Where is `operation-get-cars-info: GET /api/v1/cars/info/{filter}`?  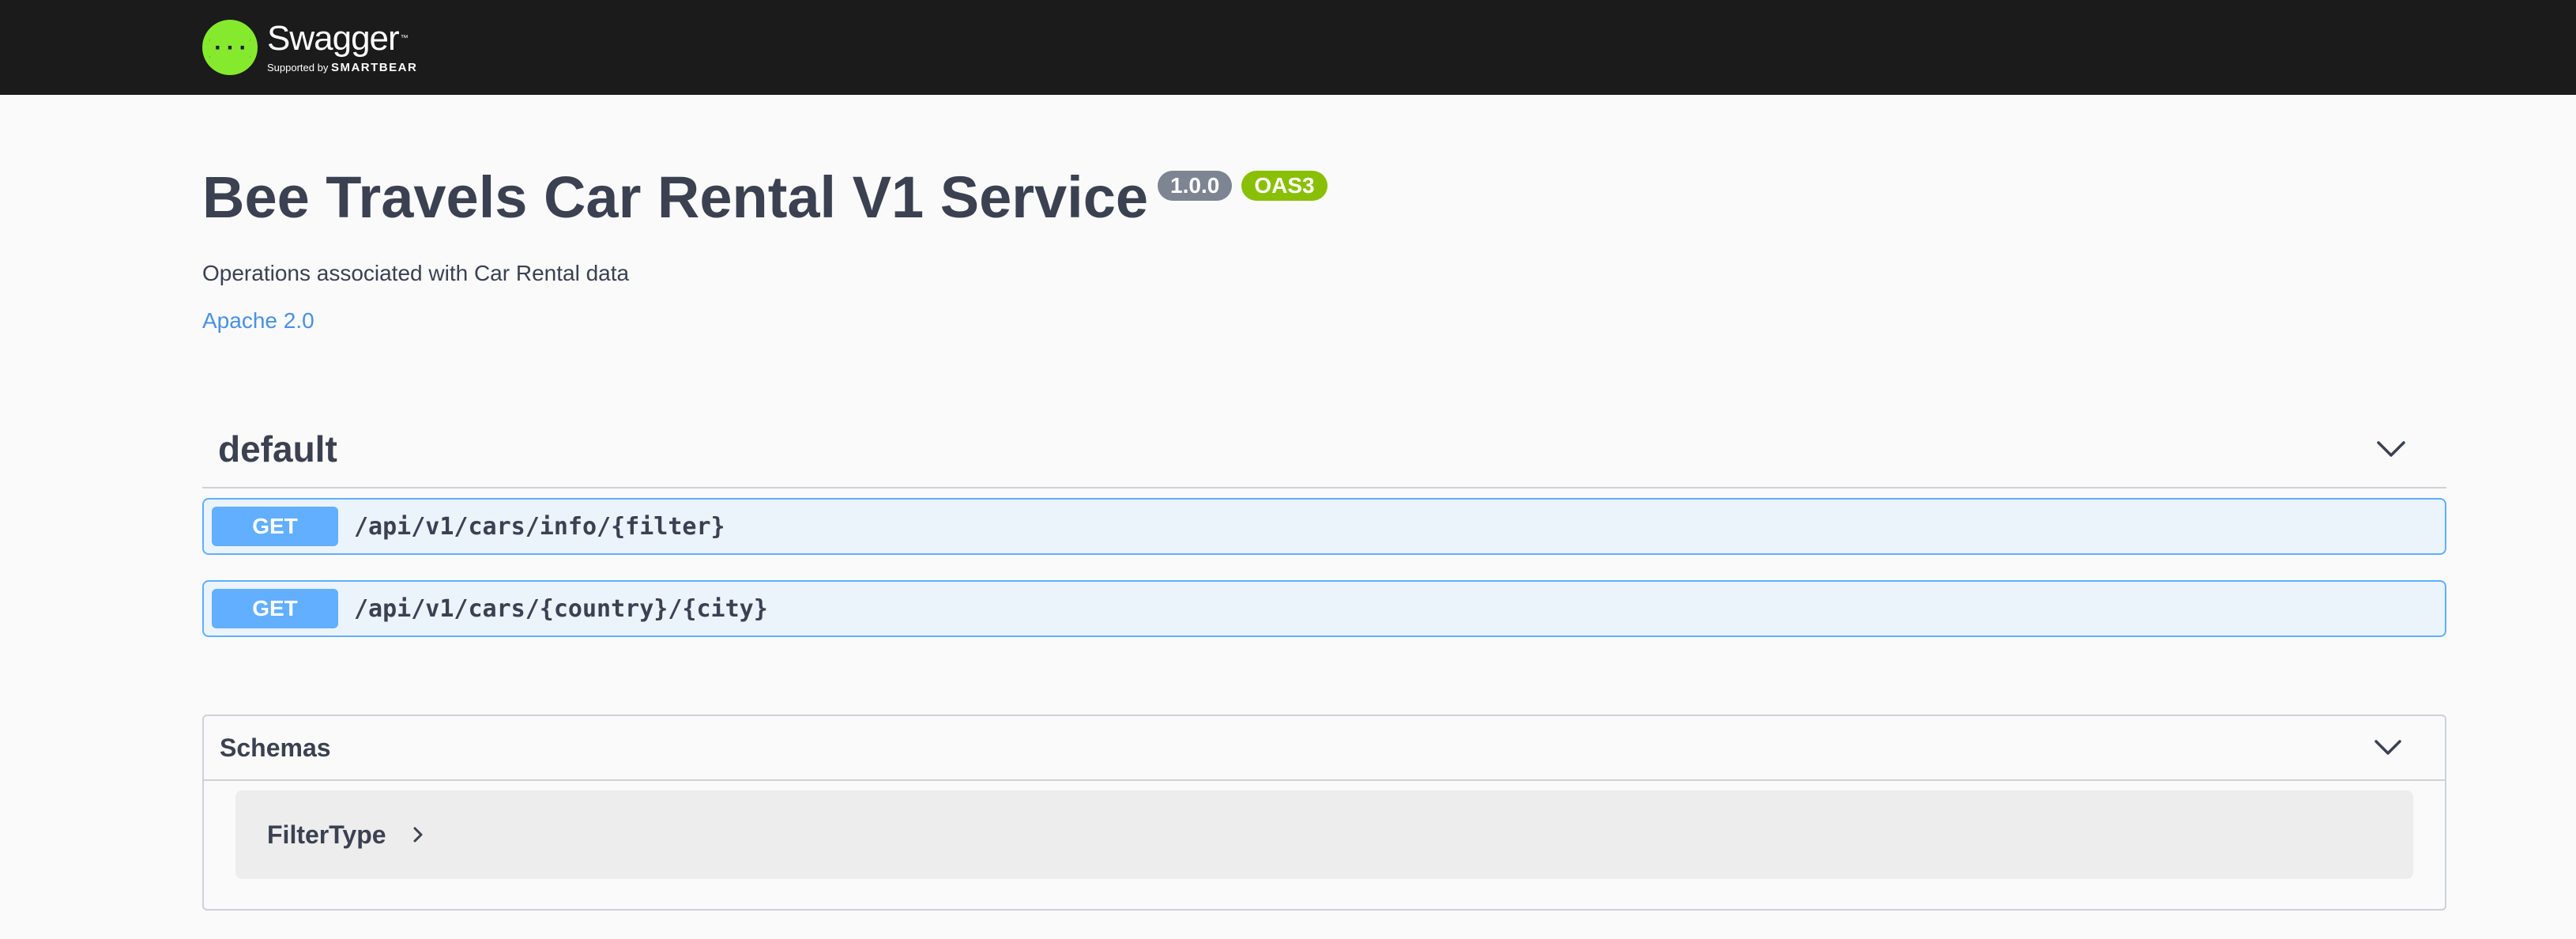
operation-get-cars-info: GET /api/v1/cars/info/{filter} is located at coordinates (1324, 526).